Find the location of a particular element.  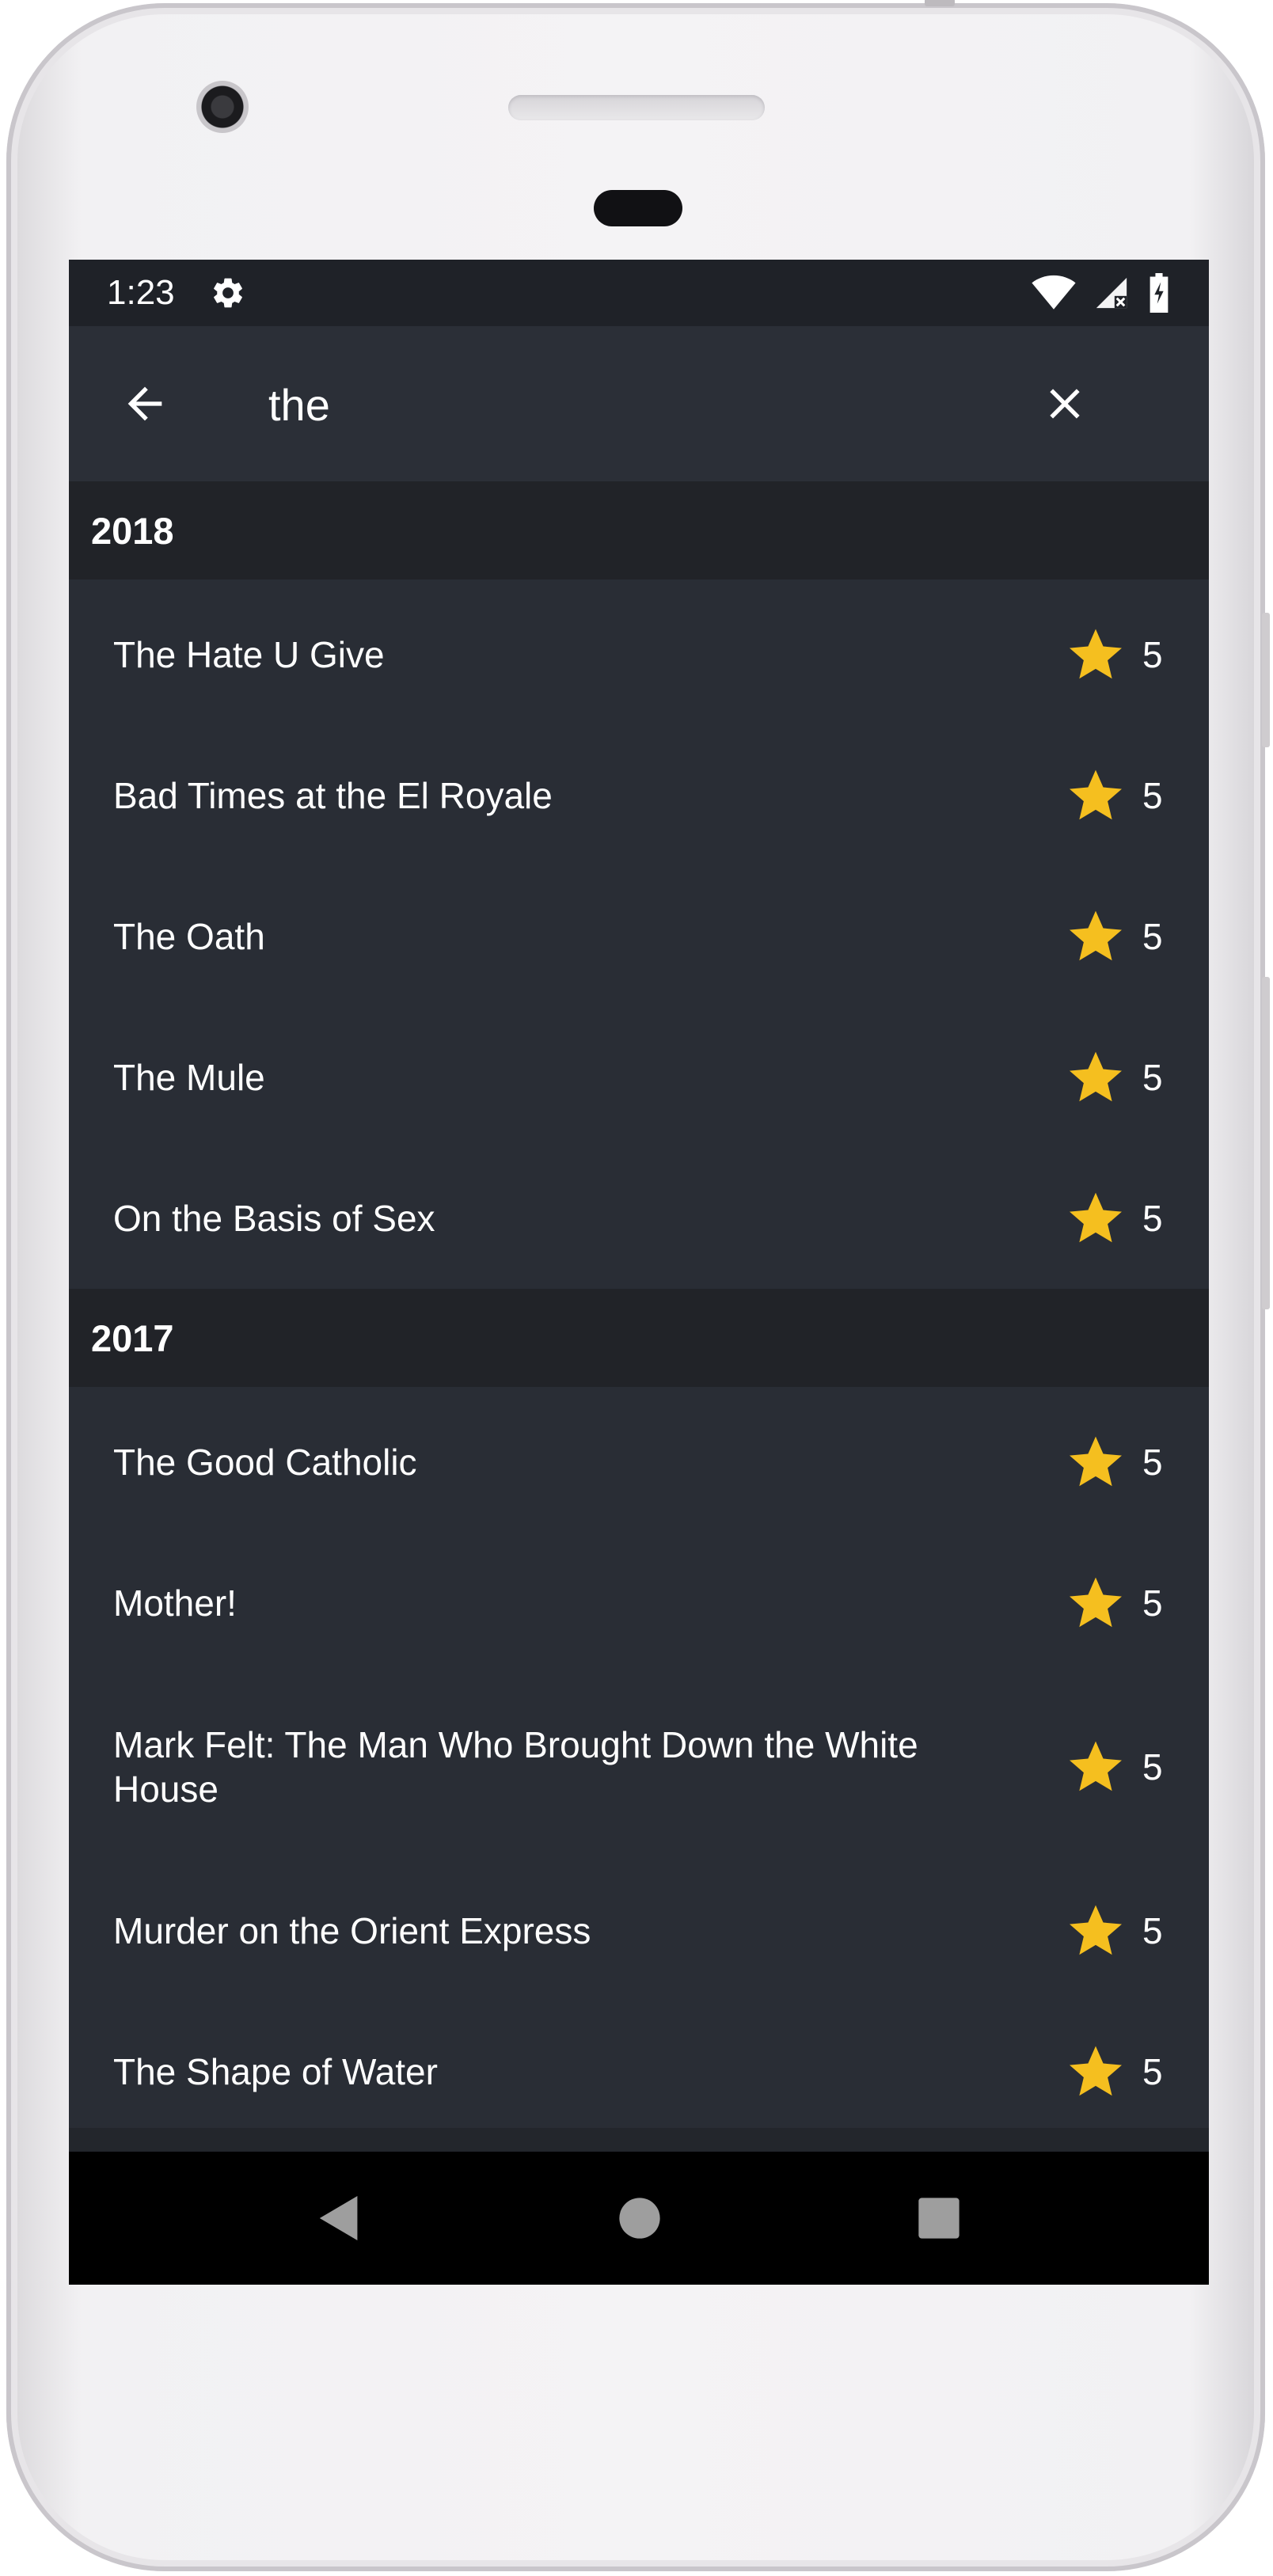

back-button is located at coordinates (145, 403).